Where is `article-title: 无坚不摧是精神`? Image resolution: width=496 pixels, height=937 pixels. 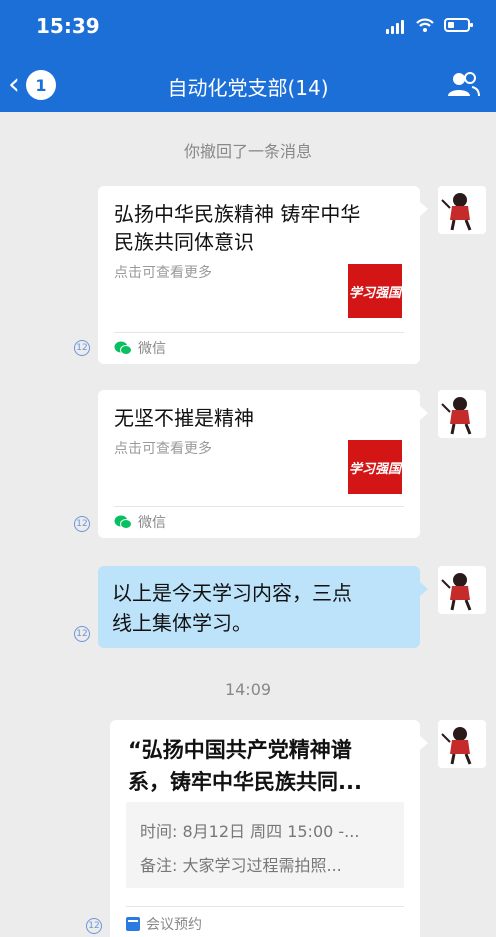
article-title: 无坚不摧是精神 is located at coordinates (184, 418).